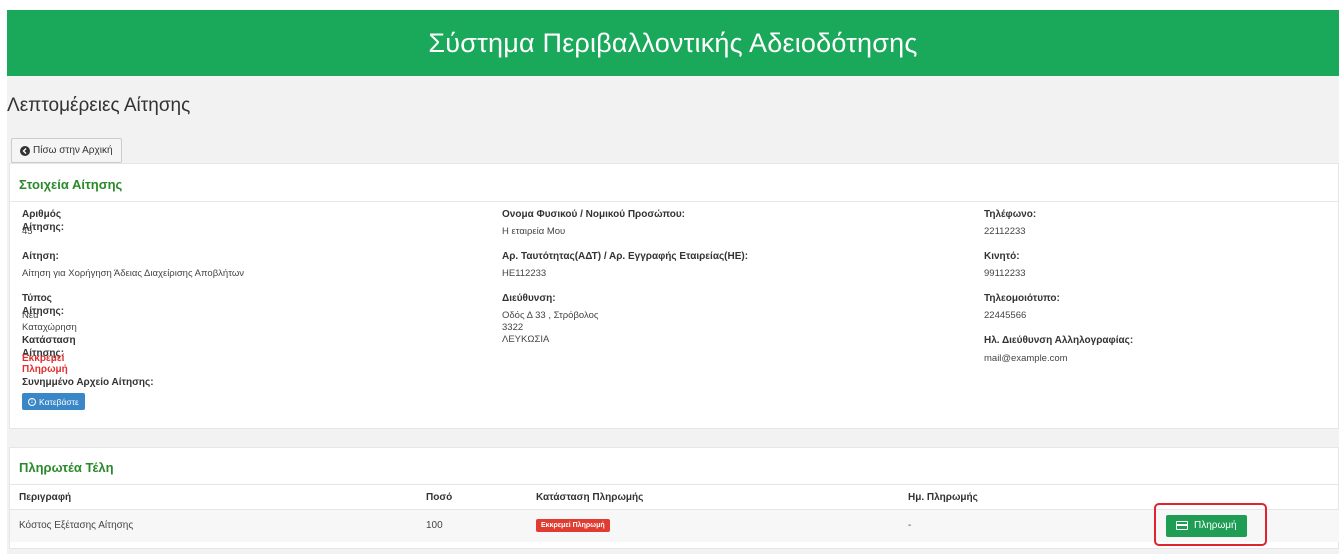 Image resolution: width=1339 pixels, height=554 pixels. I want to click on address-line-2: 3322, so click(513, 327).